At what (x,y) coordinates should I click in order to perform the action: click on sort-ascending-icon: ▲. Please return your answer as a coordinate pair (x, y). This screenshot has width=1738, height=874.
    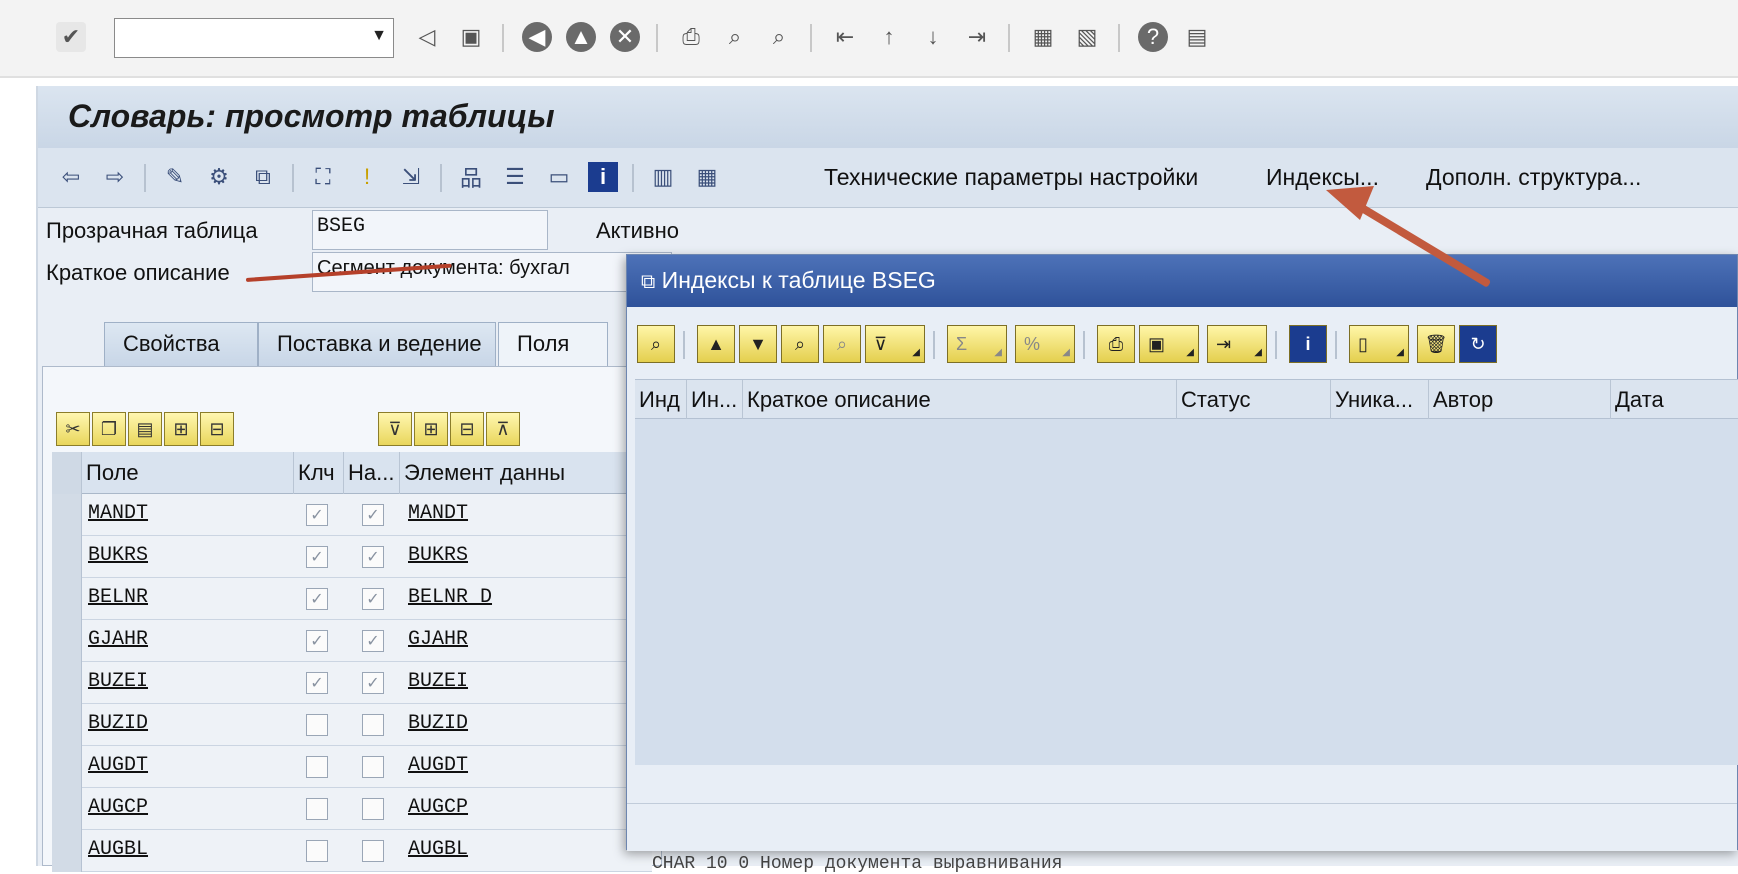
    Looking at the image, I should click on (716, 344).